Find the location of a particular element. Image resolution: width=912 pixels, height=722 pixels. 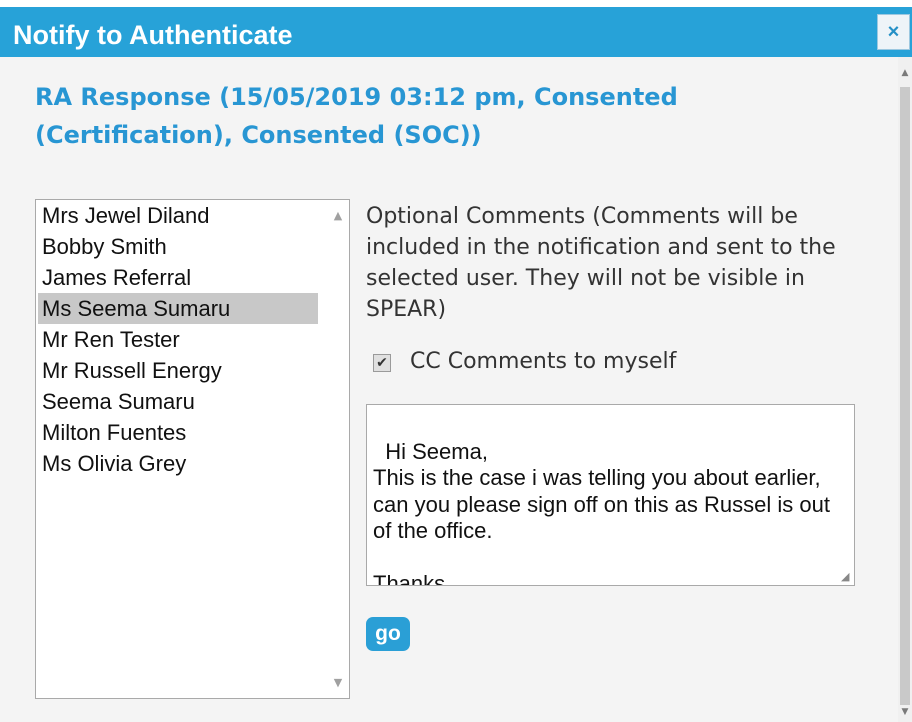

listbox-scroll-down-icon: ▼ is located at coordinates (338, 682).